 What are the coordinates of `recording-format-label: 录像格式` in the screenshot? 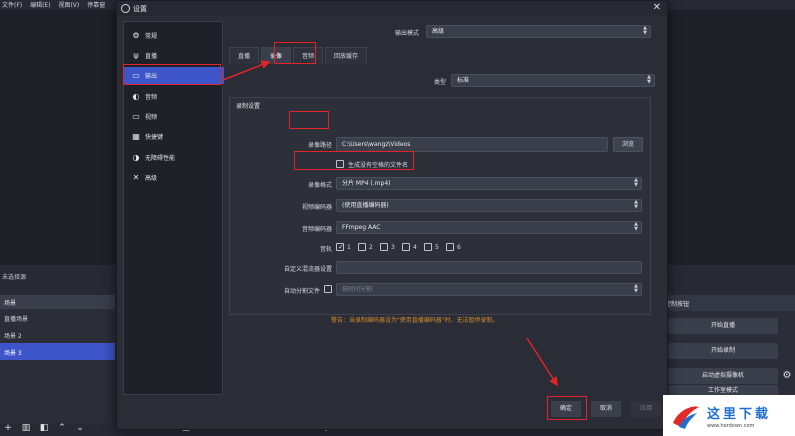 It's located at (319, 185).